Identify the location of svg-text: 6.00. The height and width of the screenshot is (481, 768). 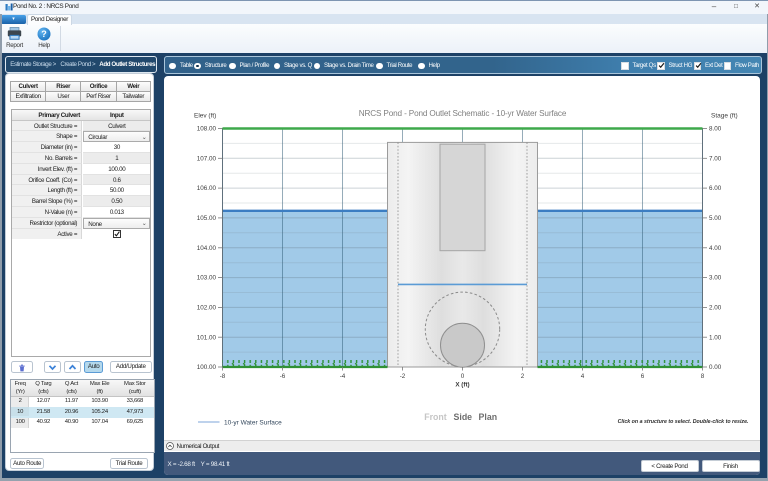
(714, 188).